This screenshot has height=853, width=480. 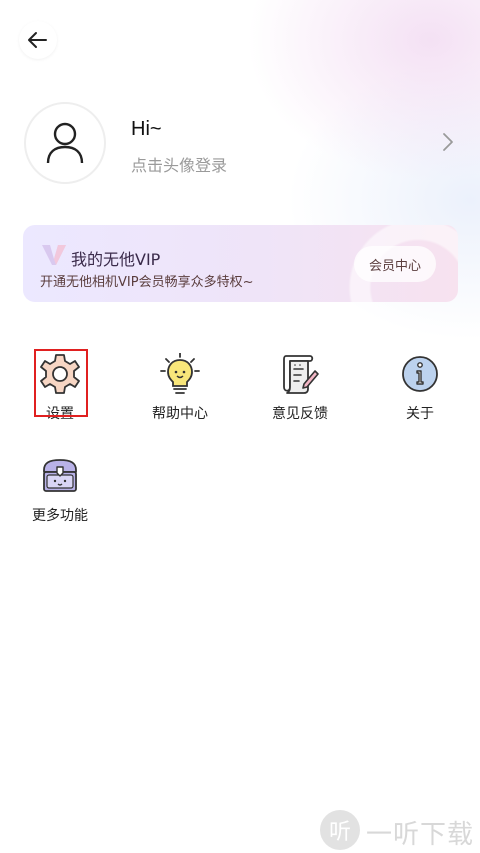 I want to click on vip-subtitle: 开通无他相机VIP会员畅享众多特权~, so click(x=147, y=282).